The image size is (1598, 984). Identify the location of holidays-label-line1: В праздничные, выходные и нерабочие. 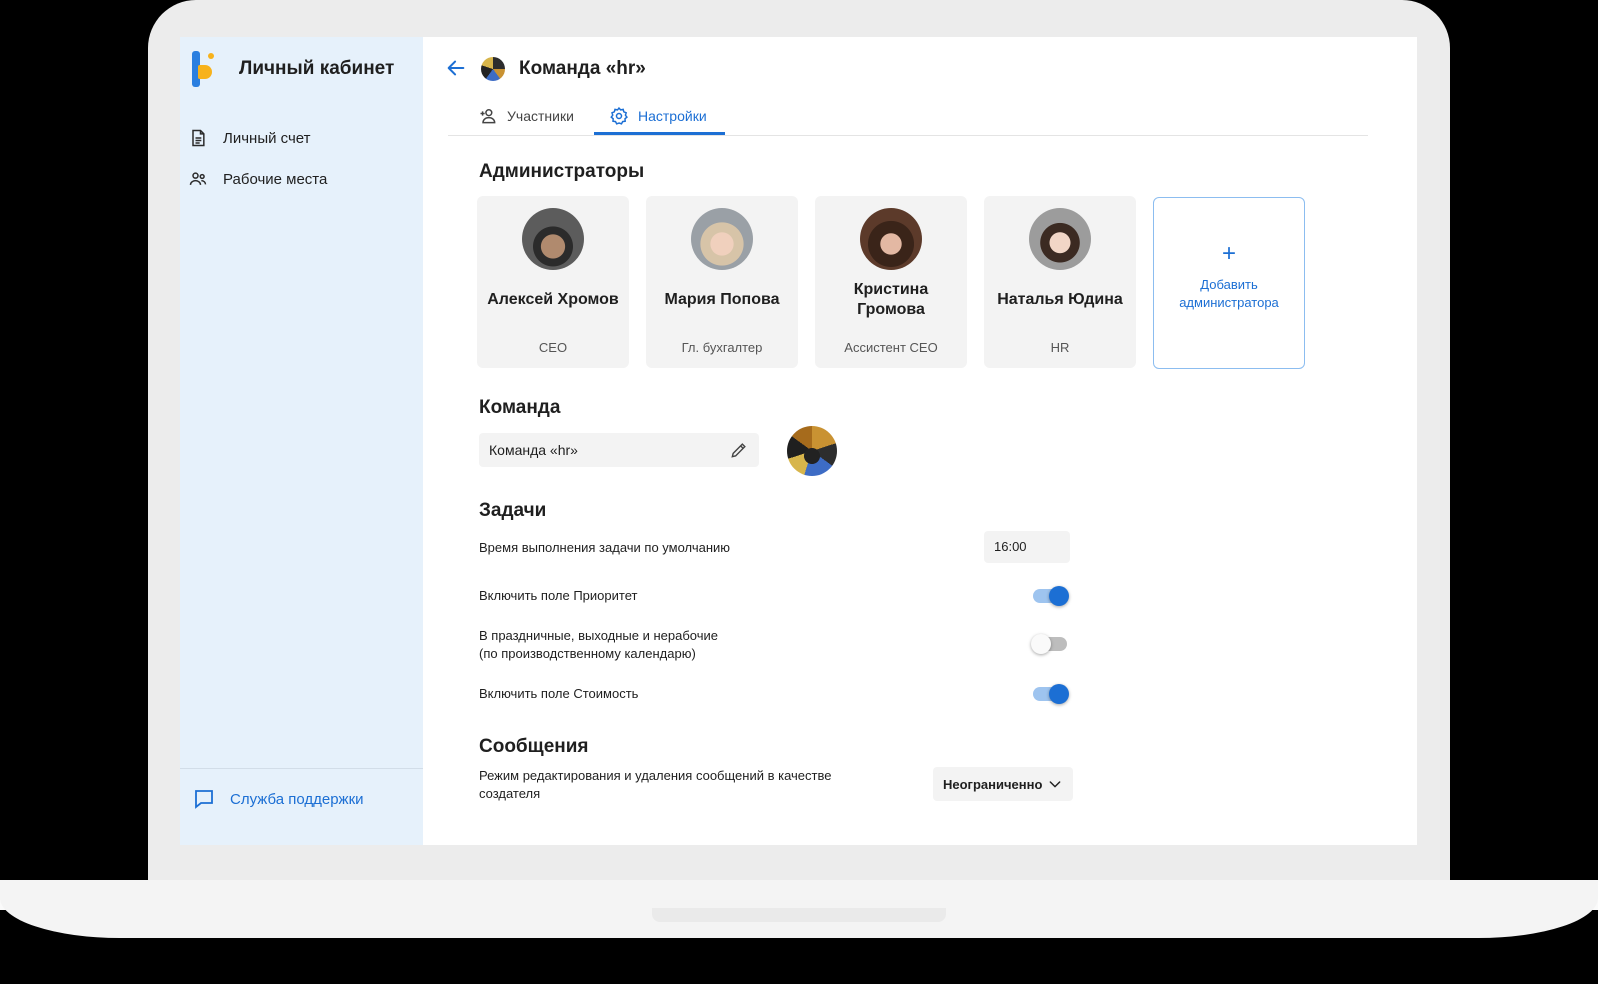
(598, 635).